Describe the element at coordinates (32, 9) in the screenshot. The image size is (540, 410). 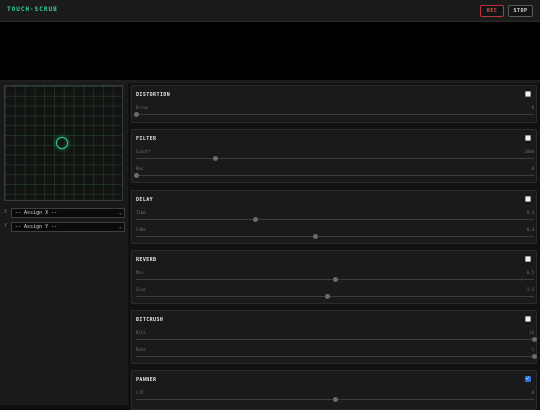
I see `app-title: TOUCH·SCRUB` at that location.